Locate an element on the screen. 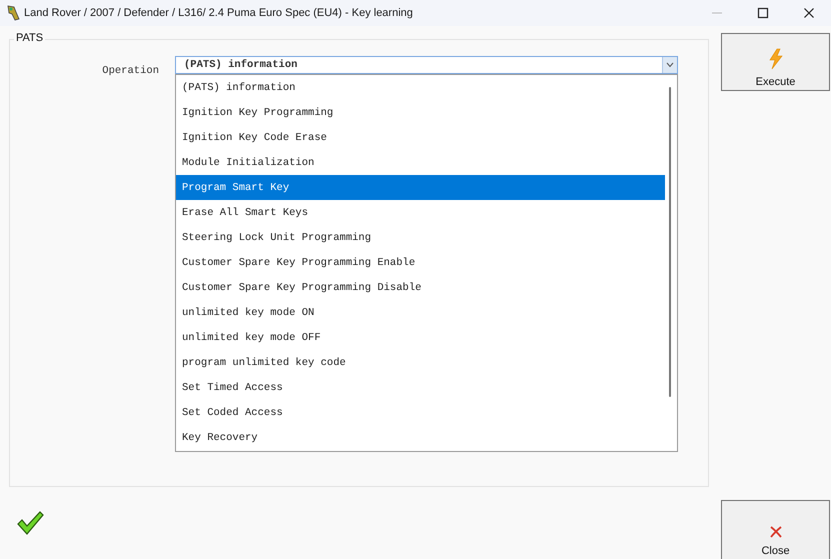 This screenshot has height=559, width=831. dropdown-option: unlimited key mode ON is located at coordinates (420, 312).